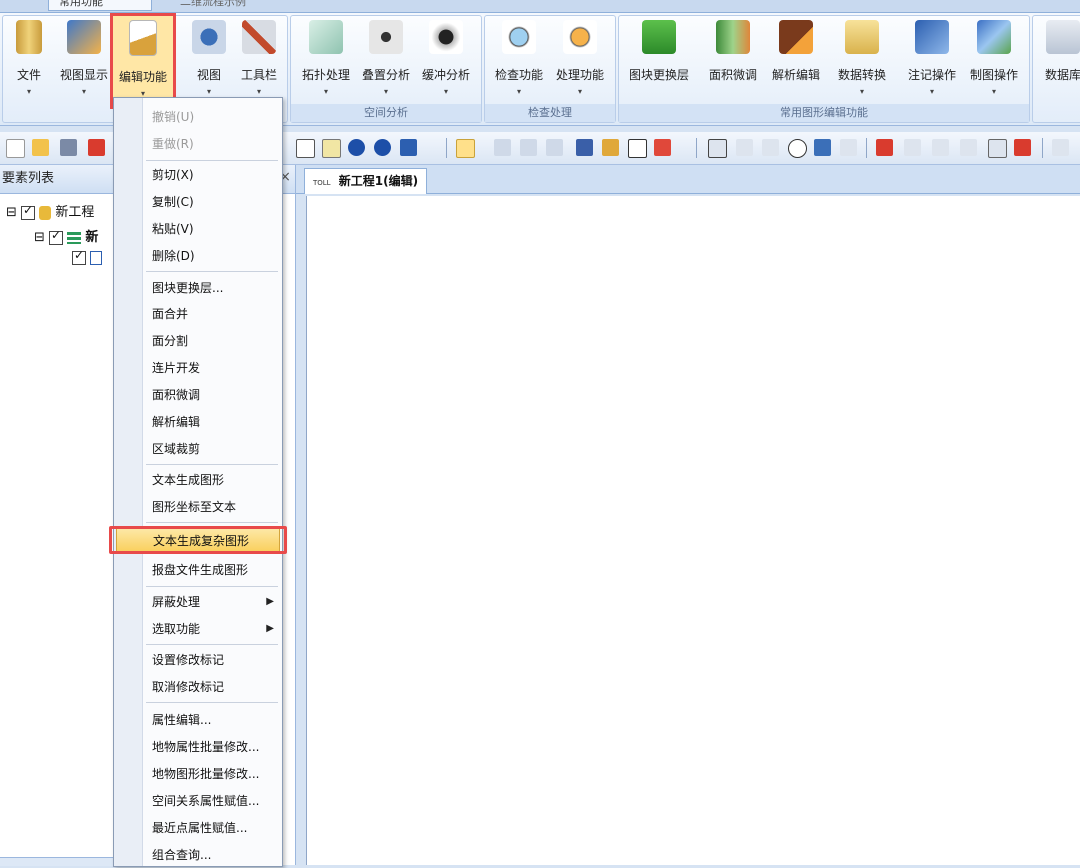 The image size is (1080, 868). I want to click on edit-box-icon, so click(997, 148).